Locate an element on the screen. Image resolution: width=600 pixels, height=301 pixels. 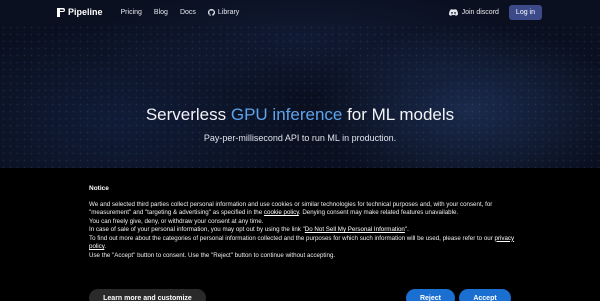
nav-right: Join discord Log in is located at coordinates (495, 12).